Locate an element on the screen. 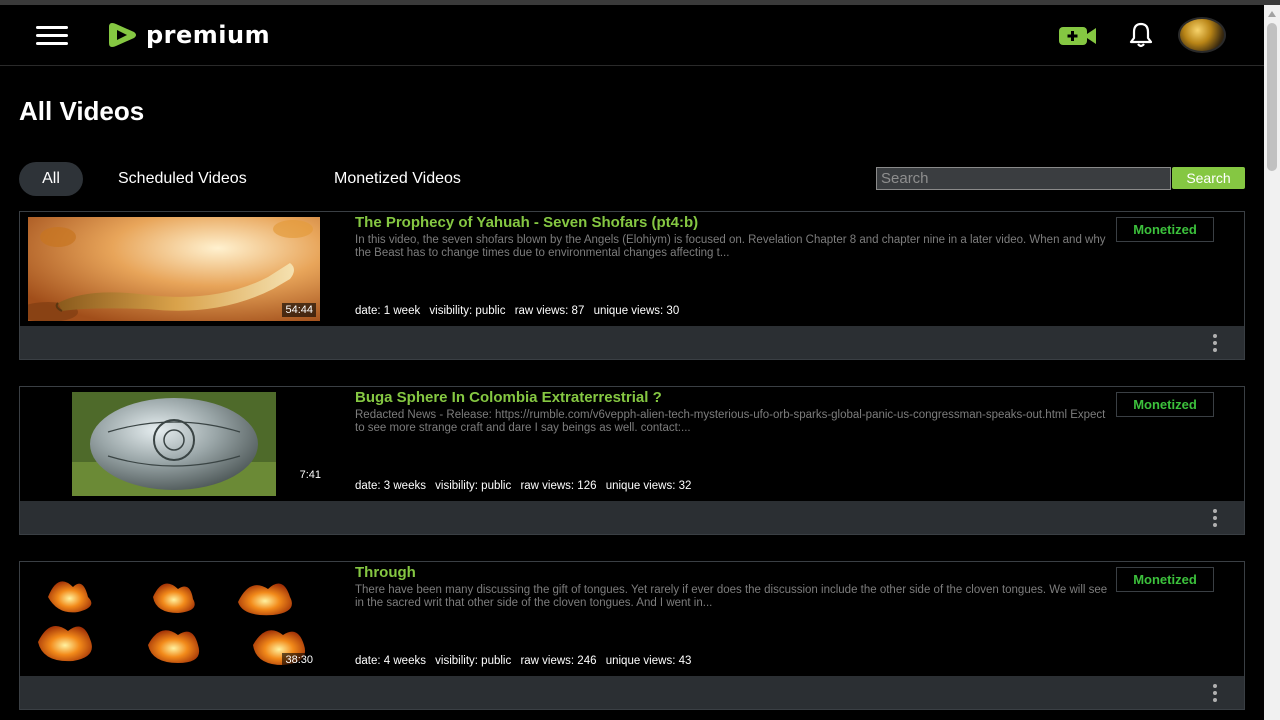 Image resolution: width=1280 pixels, height=720 pixels. video-unique-views: unique views: 32 is located at coordinates (648, 486).